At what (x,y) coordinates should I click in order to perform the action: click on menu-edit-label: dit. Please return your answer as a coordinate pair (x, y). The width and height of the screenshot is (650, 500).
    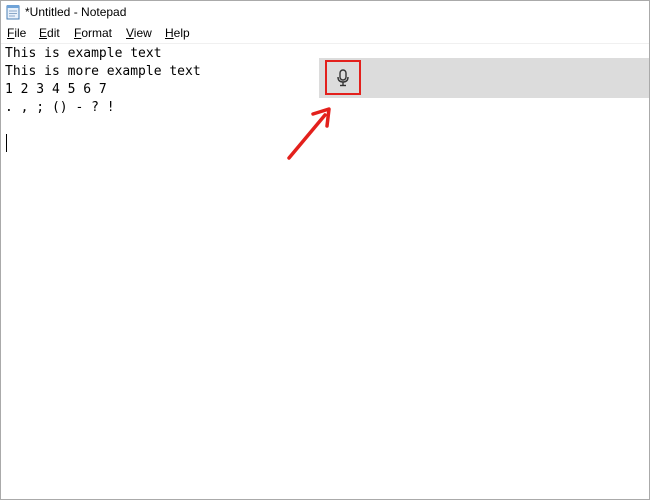
    Looking at the image, I should click on (53, 33).